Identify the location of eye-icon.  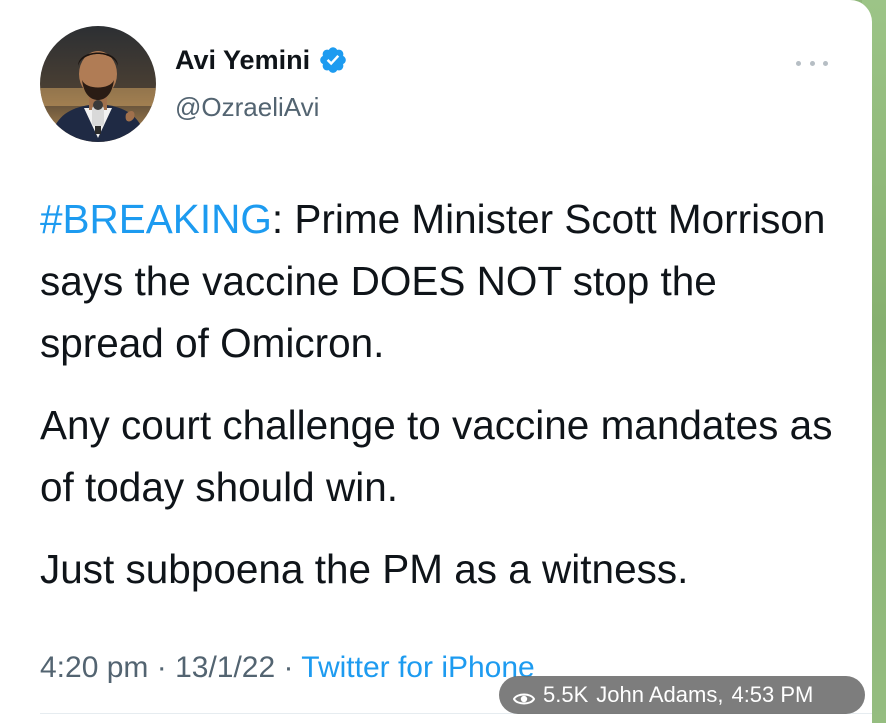
(524, 696).